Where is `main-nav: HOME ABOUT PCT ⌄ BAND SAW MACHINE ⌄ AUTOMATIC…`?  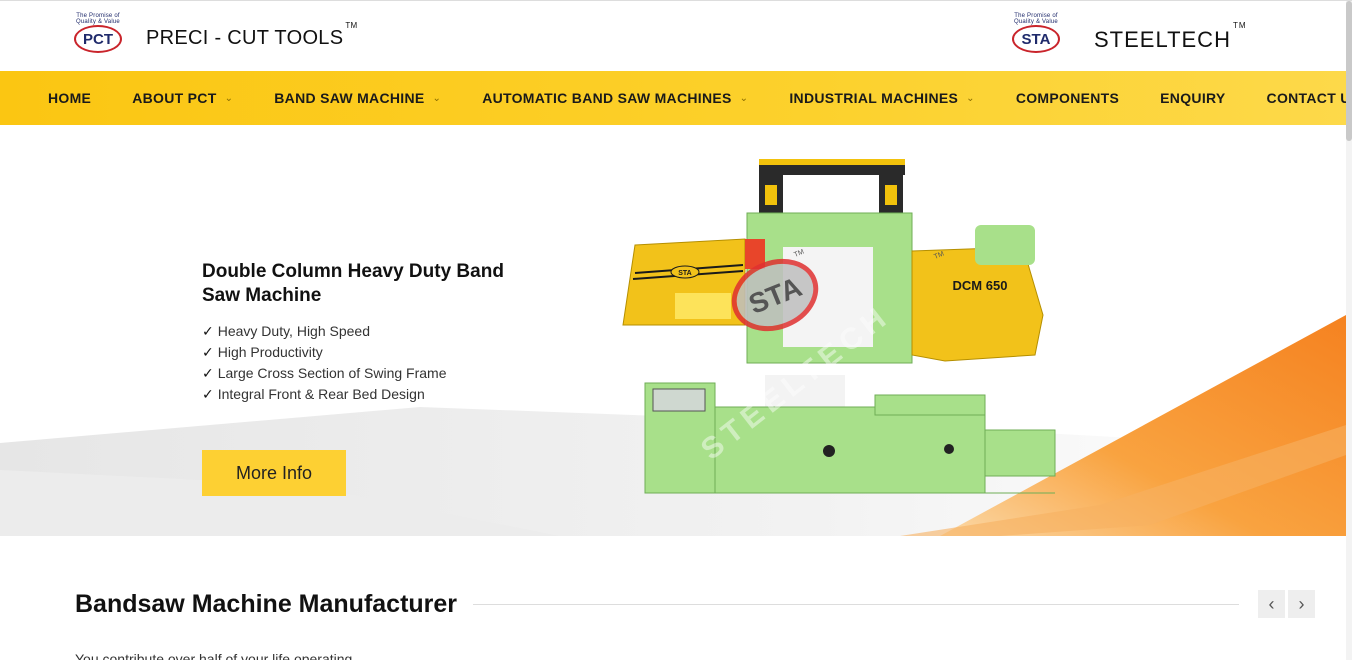
main-nav: HOME ABOUT PCT ⌄ BAND SAW MACHINE ⌄ AUTOMATIC… is located at coordinates (676, 98).